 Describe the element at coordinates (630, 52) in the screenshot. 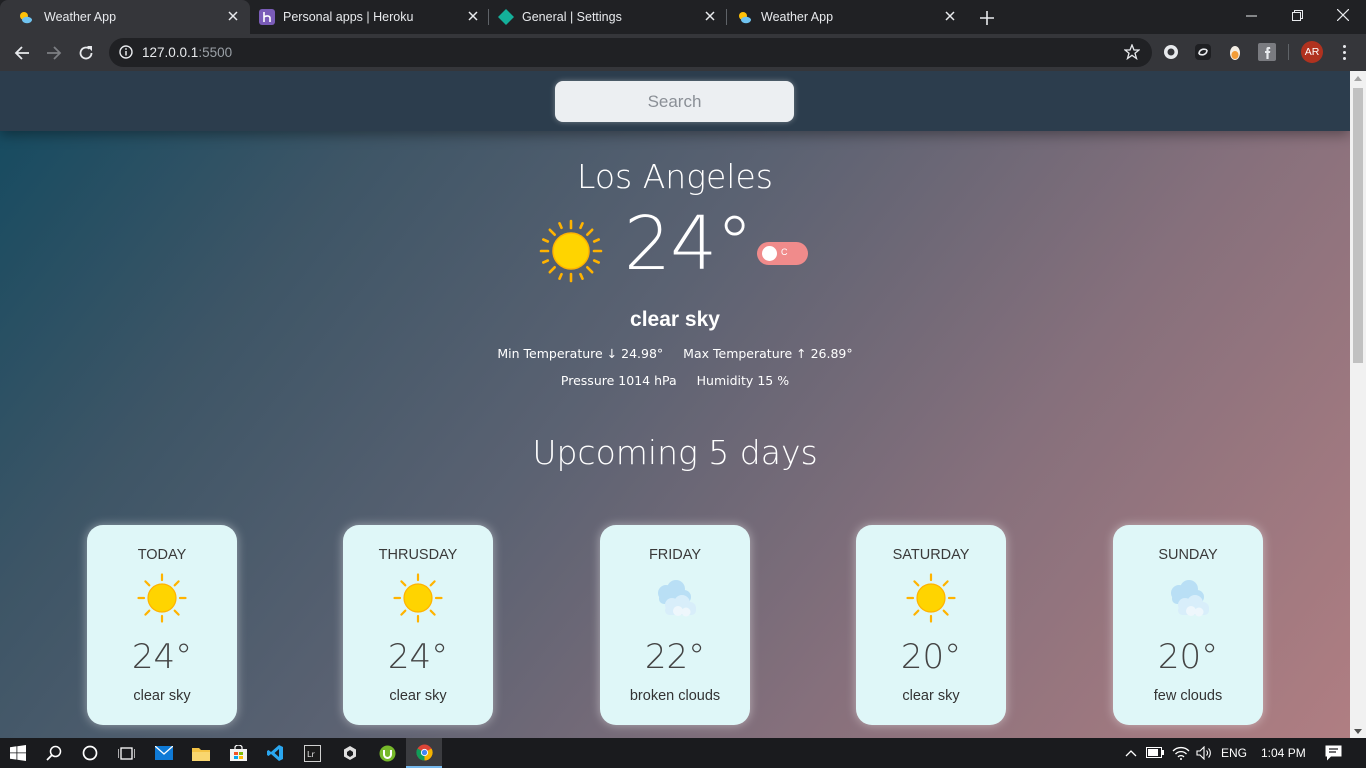

I see `address-bar: 127.0.0.1:5500` at that location.